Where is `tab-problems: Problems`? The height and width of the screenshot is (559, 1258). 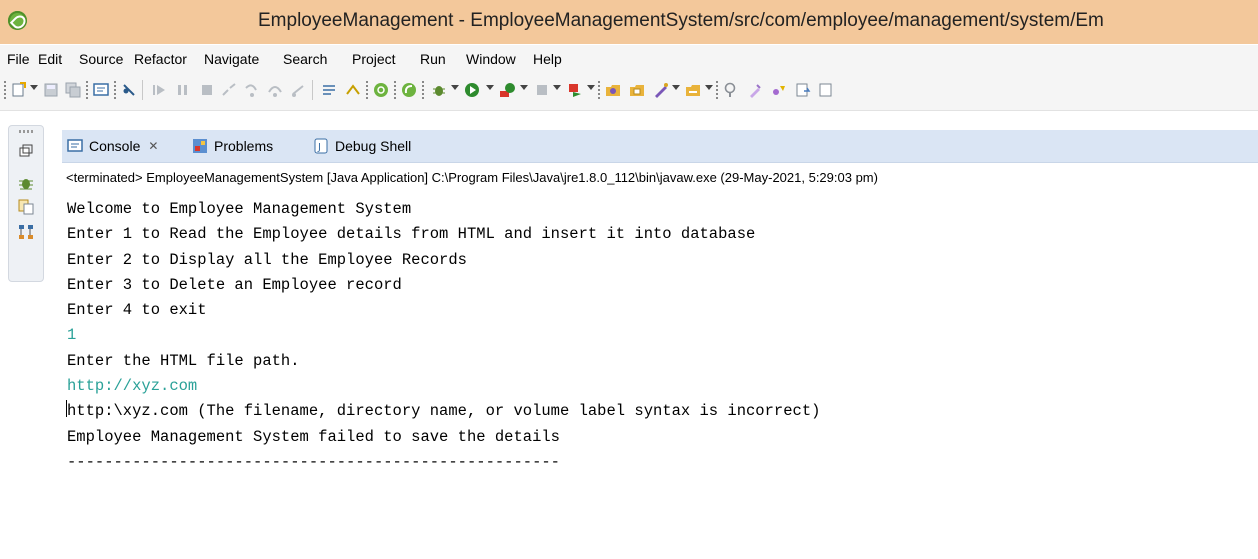
tab-problems: Problems is located at coordinates (232, 146).